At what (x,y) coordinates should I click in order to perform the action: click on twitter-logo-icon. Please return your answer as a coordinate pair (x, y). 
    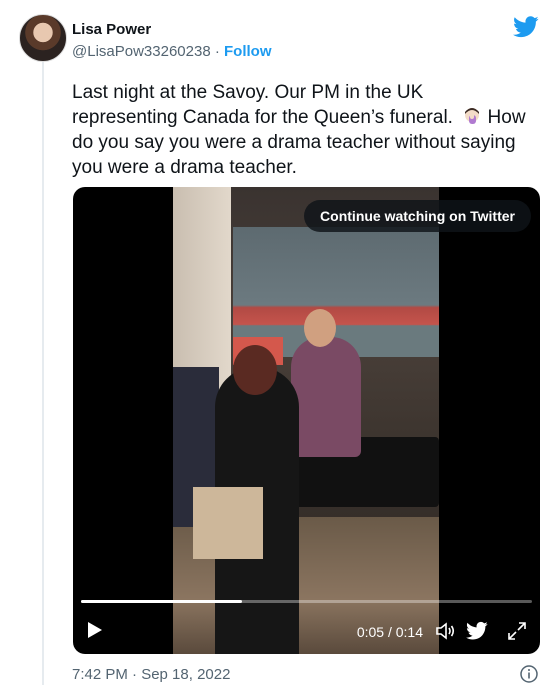
    Looking at the image, I should click on (477, 631).